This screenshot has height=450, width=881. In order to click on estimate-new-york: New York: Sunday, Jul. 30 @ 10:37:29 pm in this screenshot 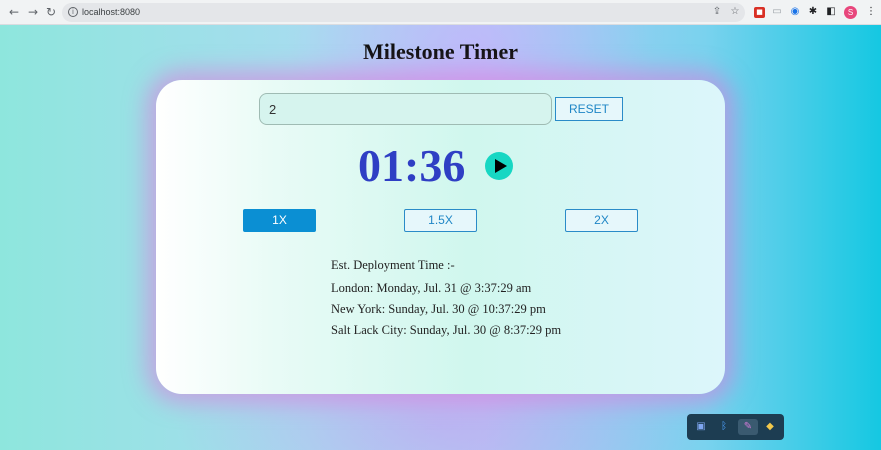, I will do `click(438, 309)`.